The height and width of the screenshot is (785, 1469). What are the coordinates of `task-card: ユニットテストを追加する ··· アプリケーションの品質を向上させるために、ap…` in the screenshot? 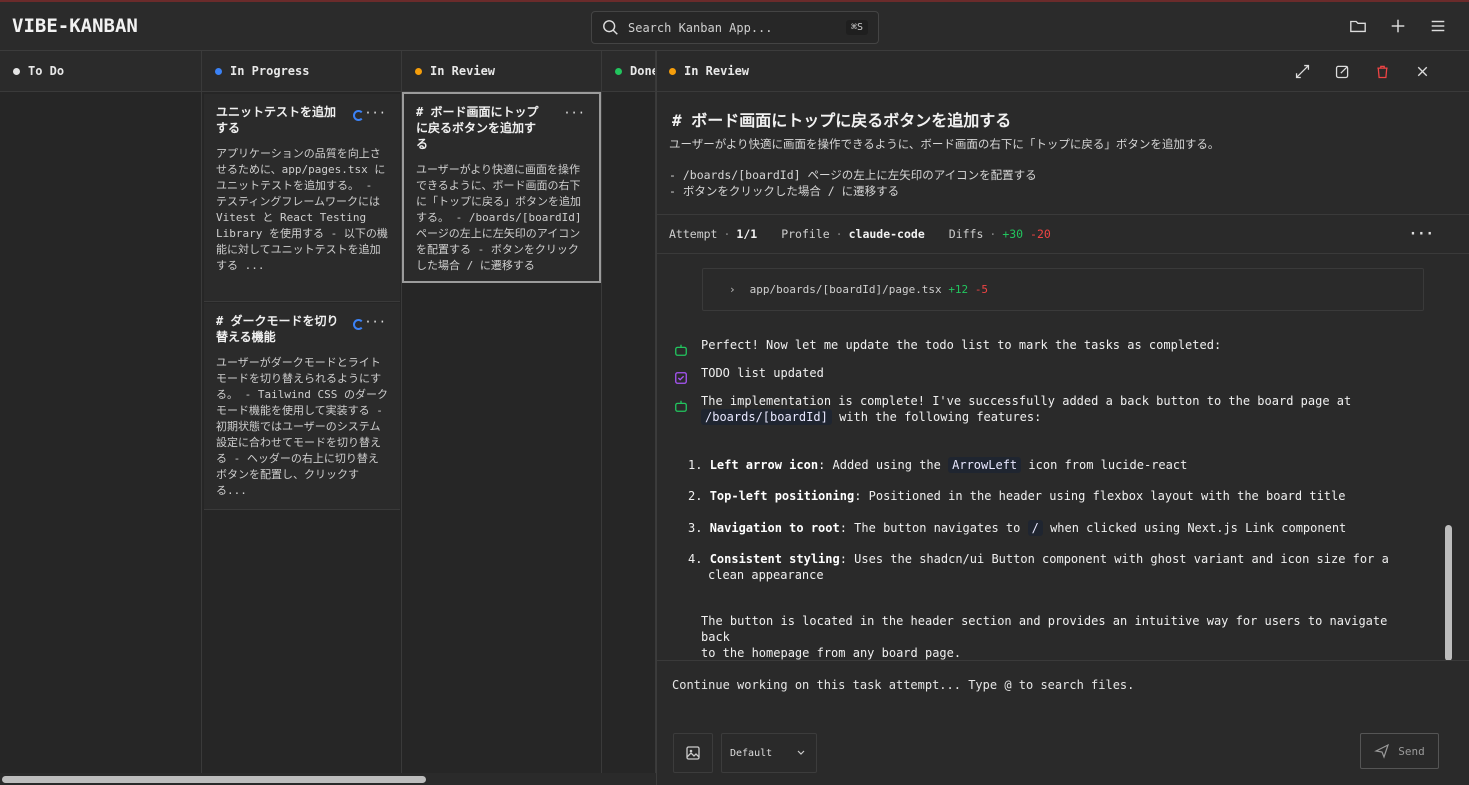 It's located at (302, 198).